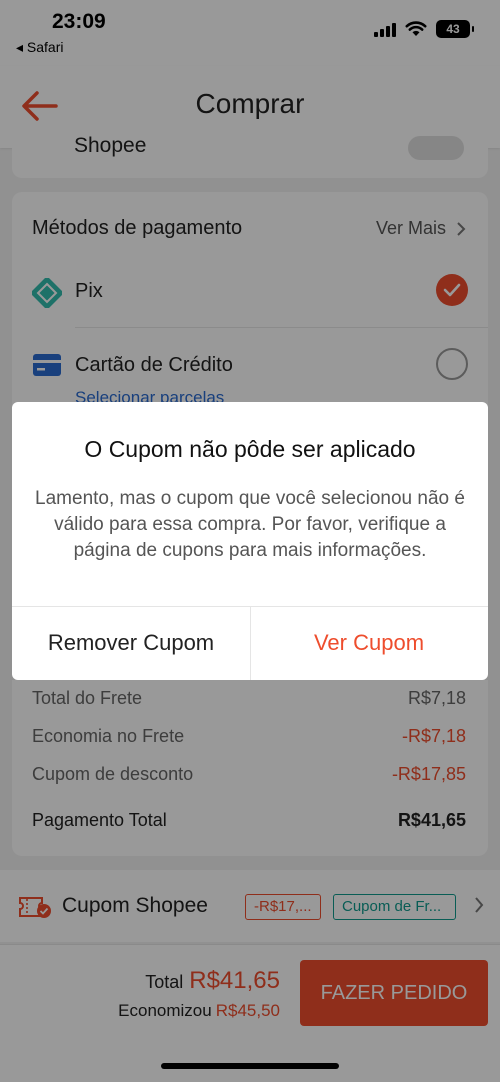 The width and height of the screenshot is (500, 1082). I want to click on view-coupon-button: Ver Cupom, so click(369, 643).